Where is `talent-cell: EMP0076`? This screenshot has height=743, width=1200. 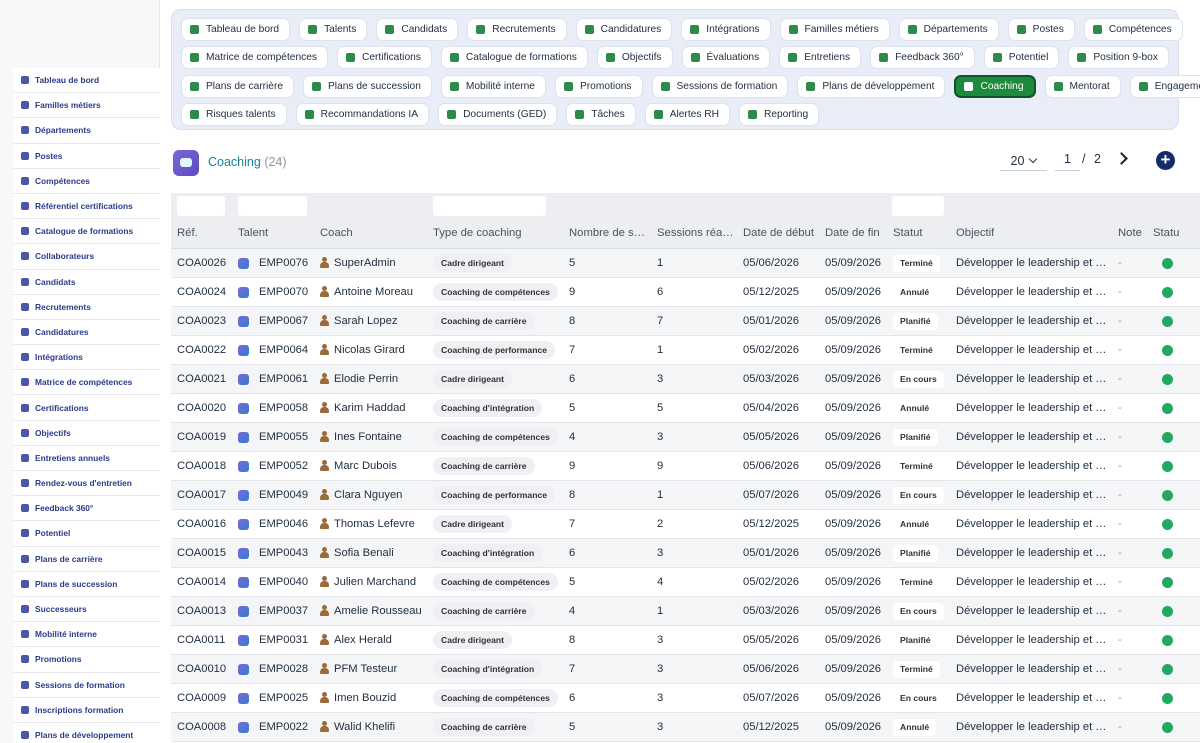 talent-cell: EMP0076 is located at coordinates (283, 263).